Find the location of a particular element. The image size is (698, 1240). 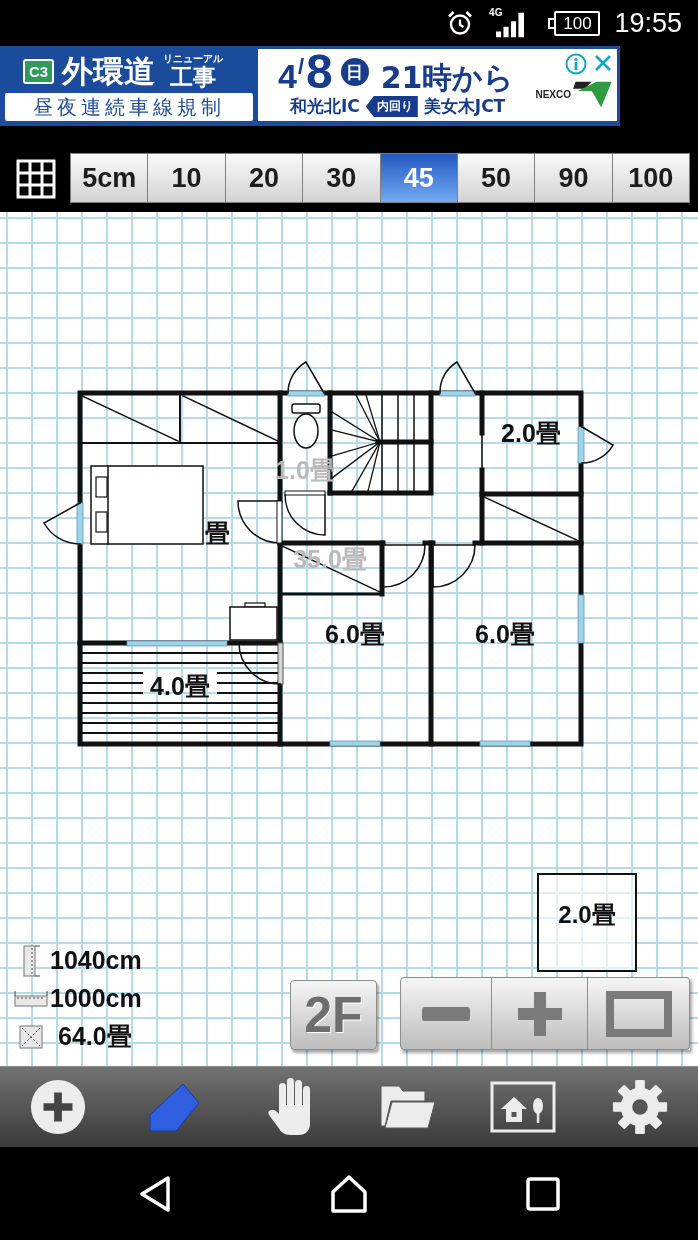

network-type-label: 4G is located at coordinates (496, 12).